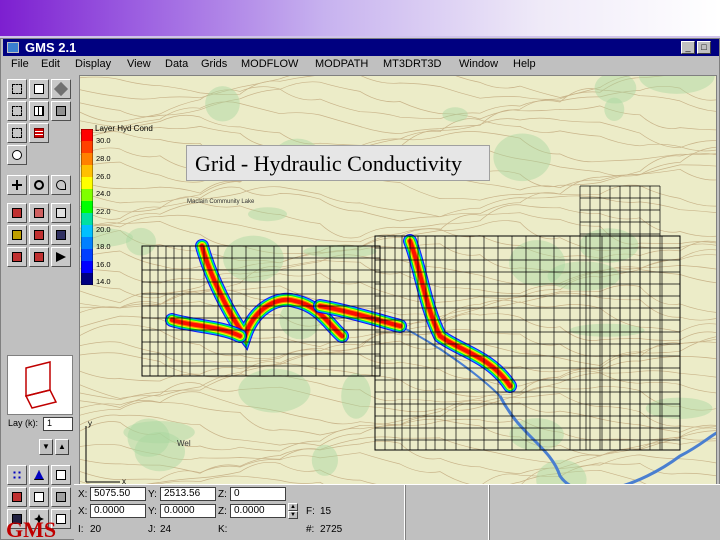 The width and height of the screenshot is (720, 540). What do you see at coordinates (124, 128) in the screenshot?
I see `legend-title: Layer Hyd Cond` at bounding box center [124, 128].